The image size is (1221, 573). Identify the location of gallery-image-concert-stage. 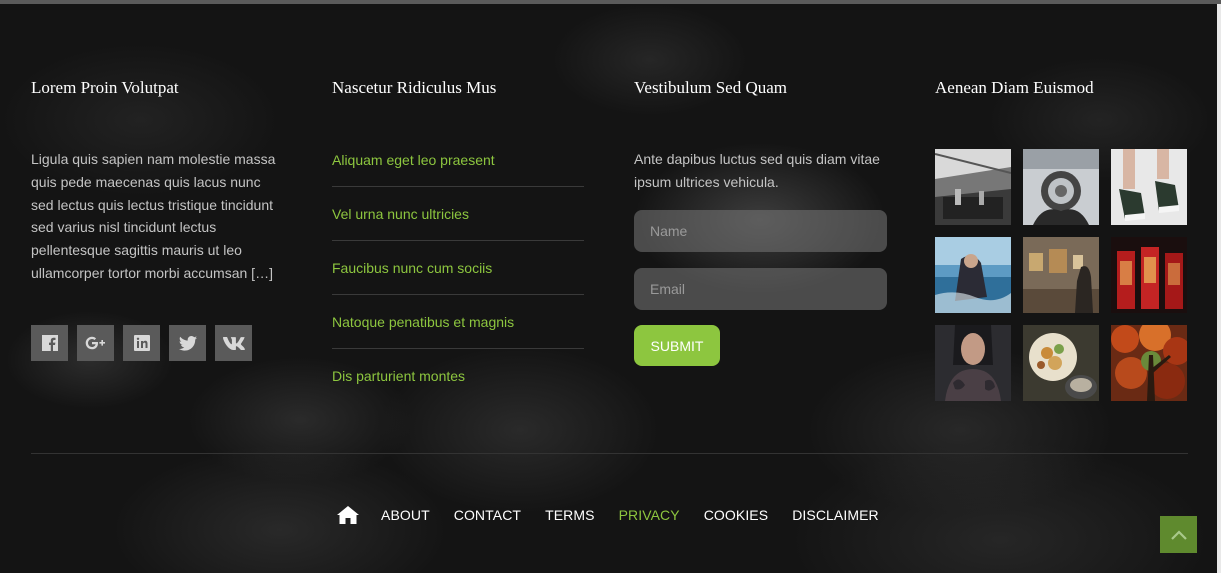
(973, 187).